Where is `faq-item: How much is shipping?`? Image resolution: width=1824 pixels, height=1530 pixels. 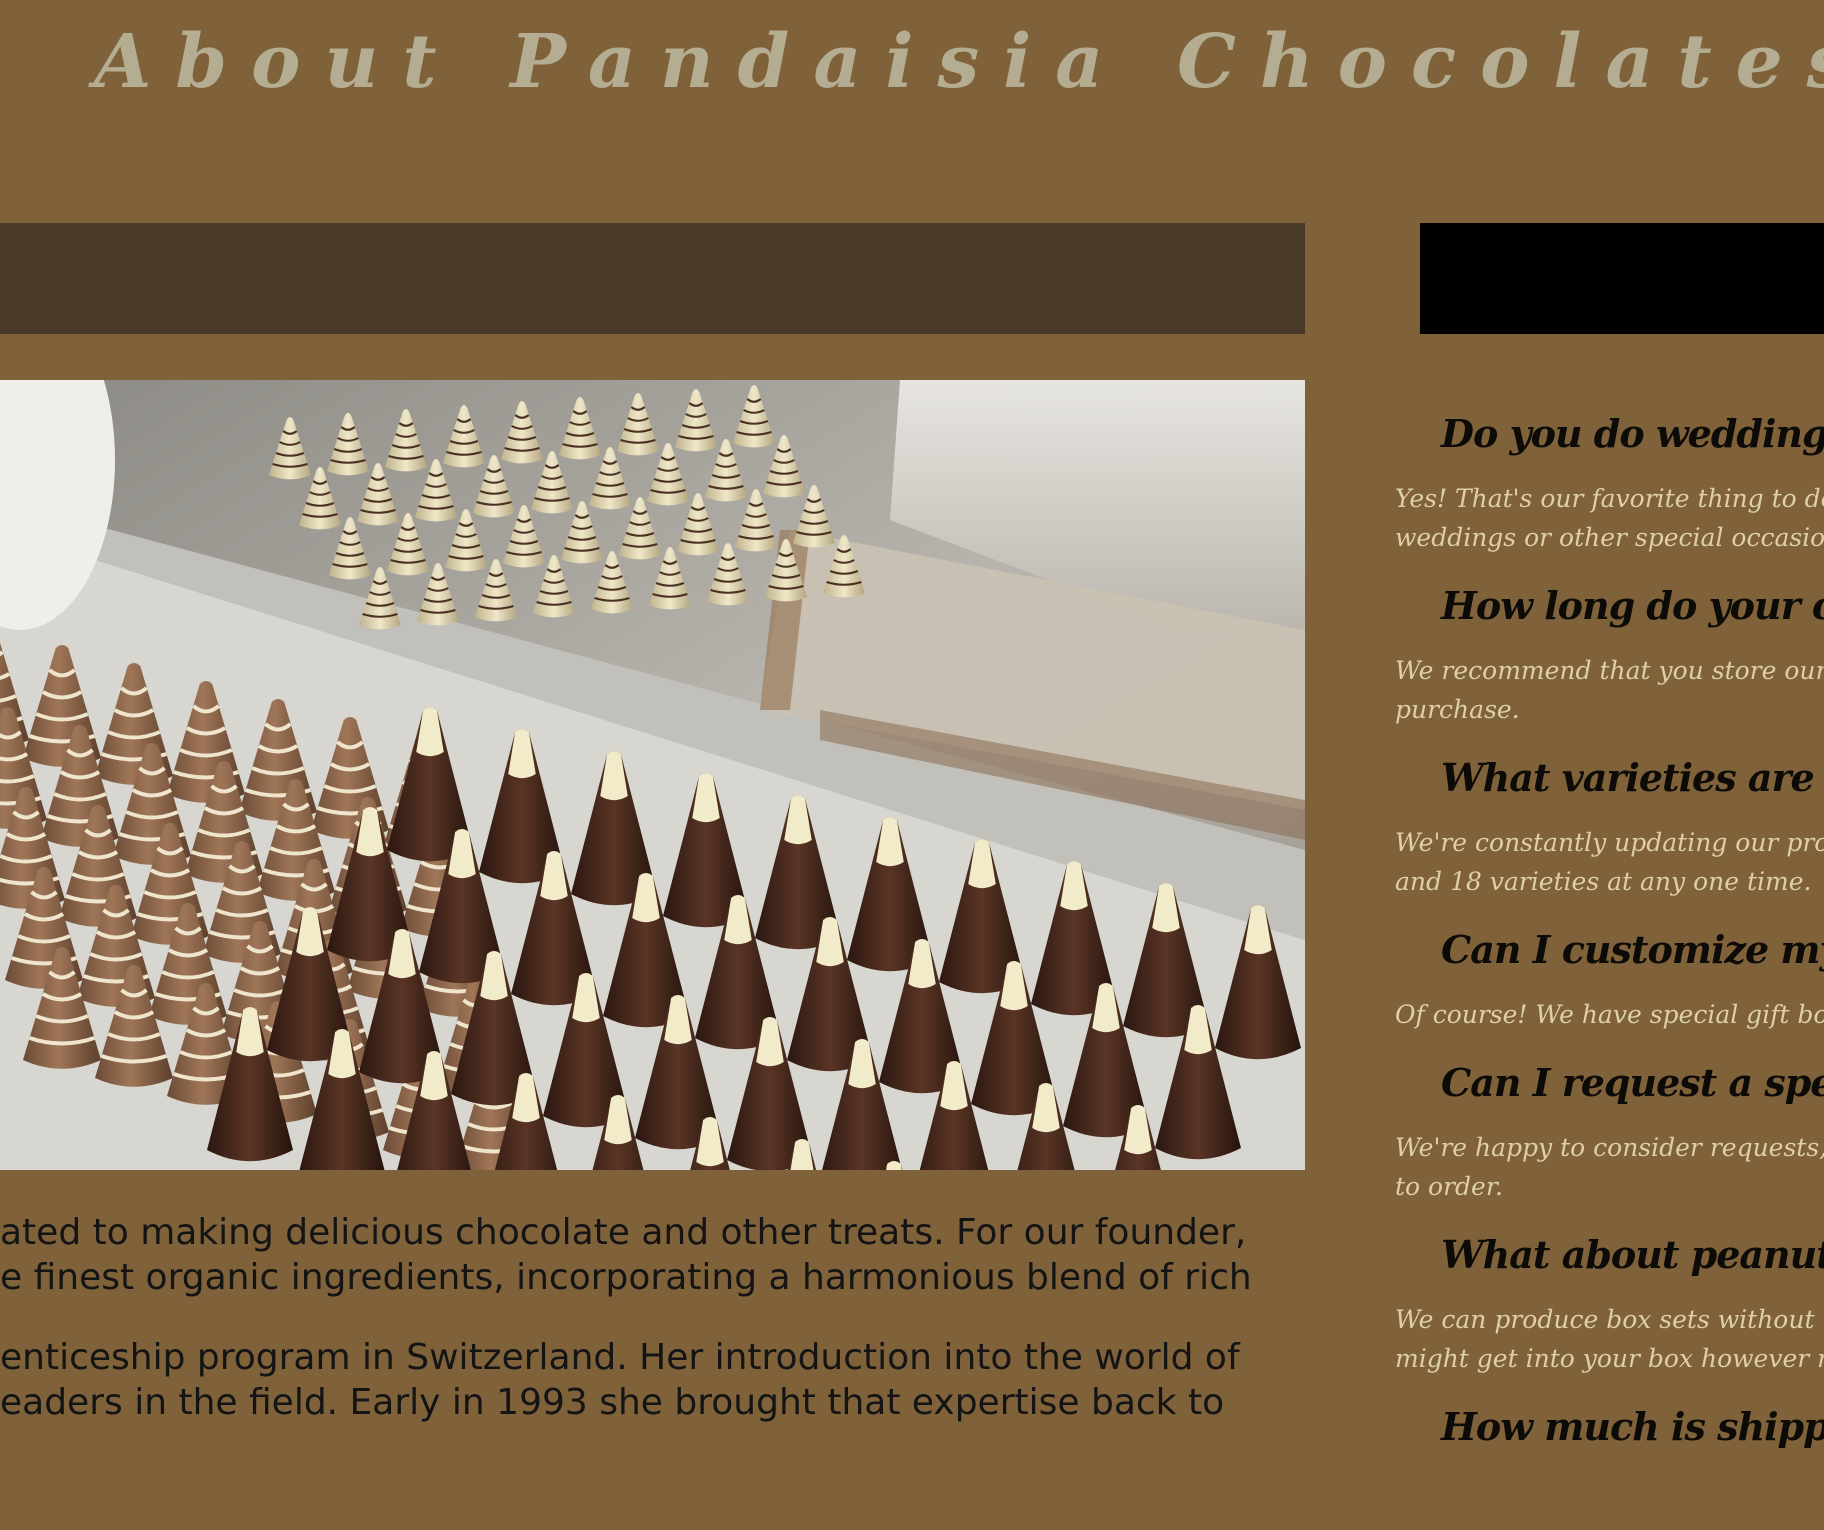 faq-item: How much is shipping? is located at coordinates (1609, 1427).